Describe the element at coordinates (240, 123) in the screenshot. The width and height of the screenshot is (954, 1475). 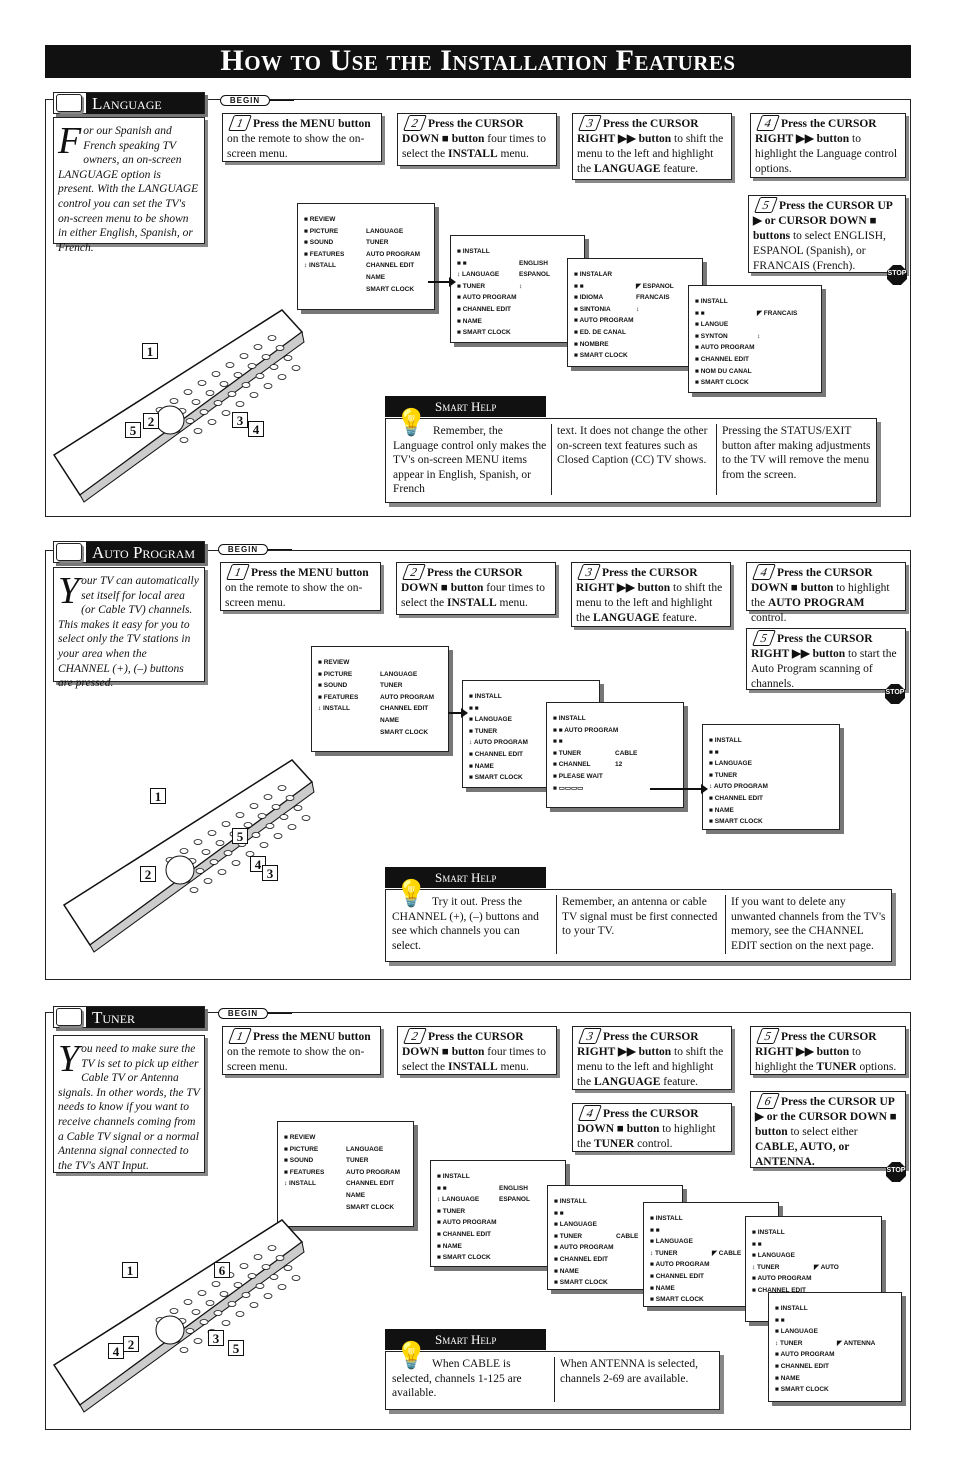
I see `step-number: 1` at that location.